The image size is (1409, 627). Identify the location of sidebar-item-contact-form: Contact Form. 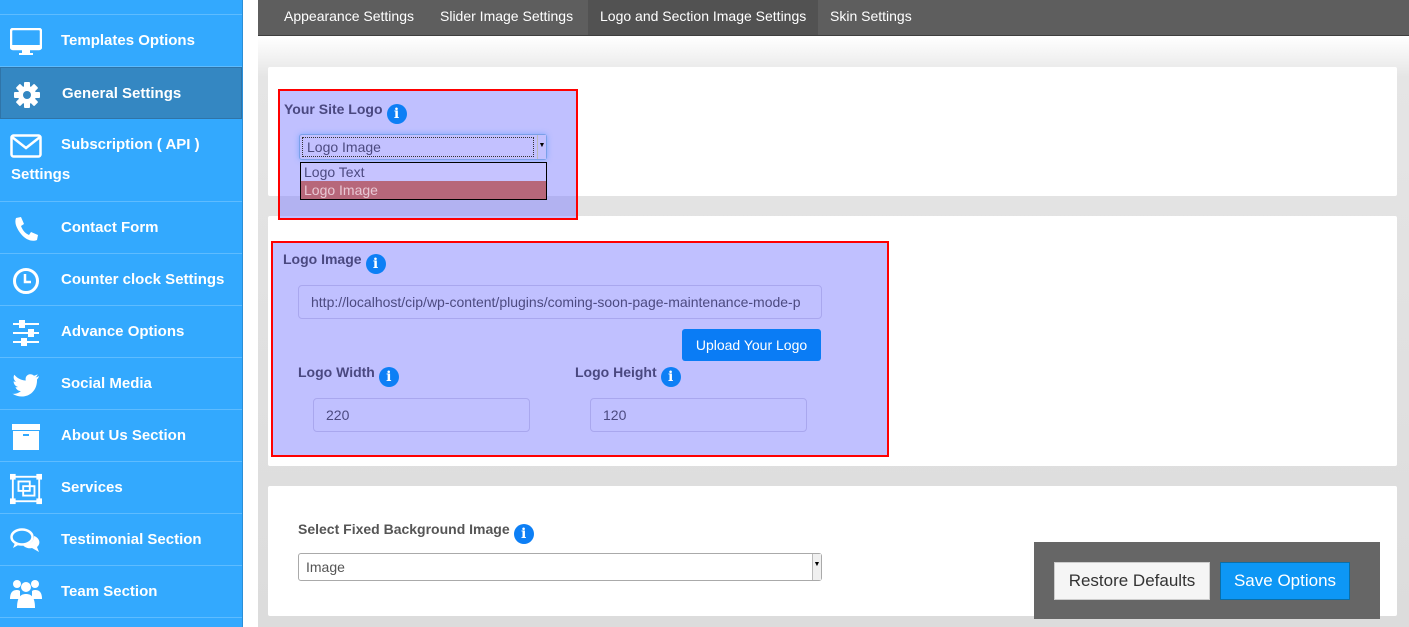
(121, 228).